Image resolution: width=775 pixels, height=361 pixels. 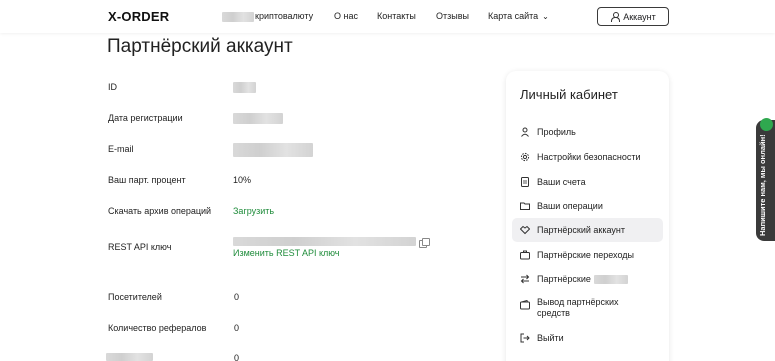 I want to click on account-button-label: Аккаунт, so click(x=639, y=16).